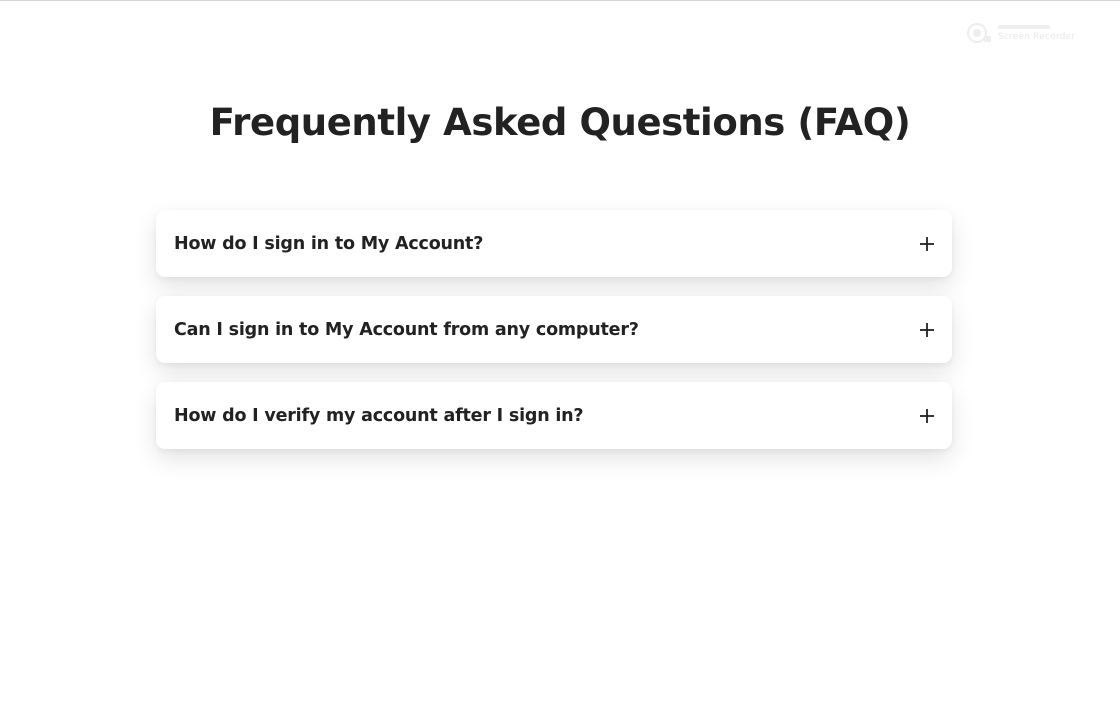 The height and width of the screenshot is (720, 1120). Describe the element at coordinates (560, 122) in the screenshot. I see `page-title: Frequently Asked Questions (FAQ)` at that location.